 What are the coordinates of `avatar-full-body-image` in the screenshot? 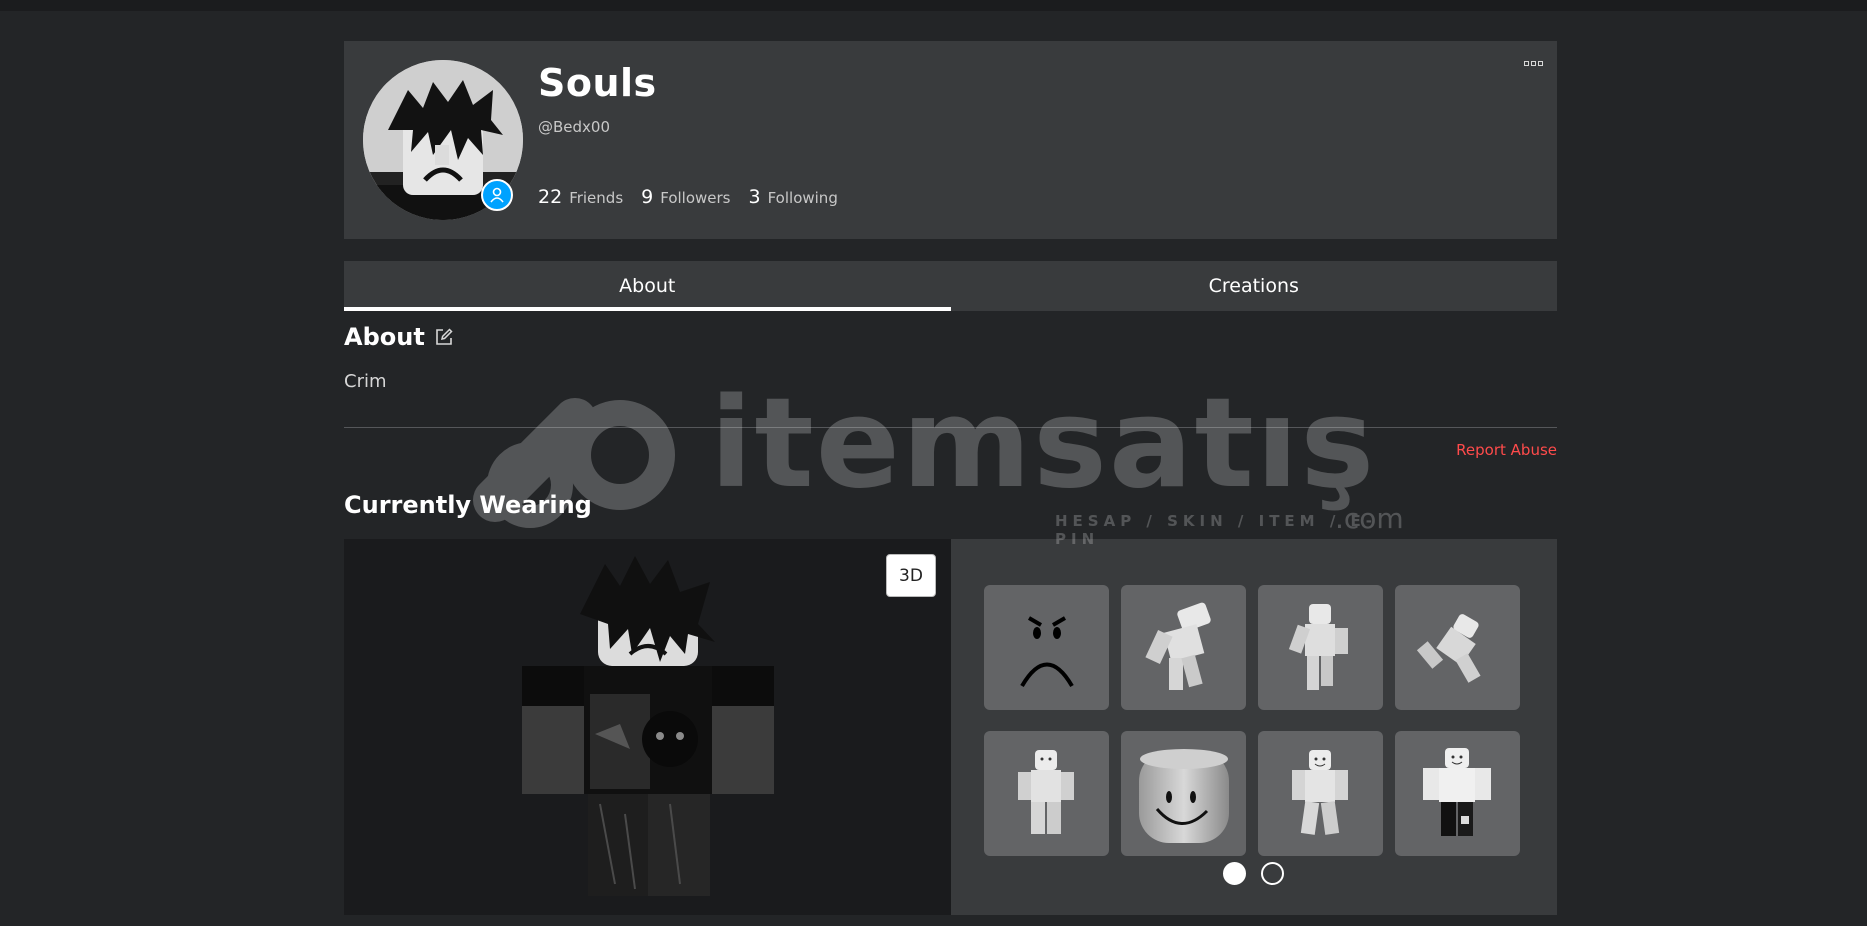 It's located at (648, 726).